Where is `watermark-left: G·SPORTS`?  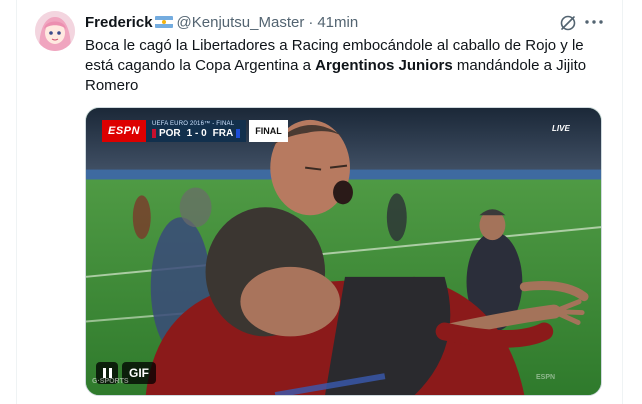
watermark-left: G·SPORTS is located at coordinates (110, 381).